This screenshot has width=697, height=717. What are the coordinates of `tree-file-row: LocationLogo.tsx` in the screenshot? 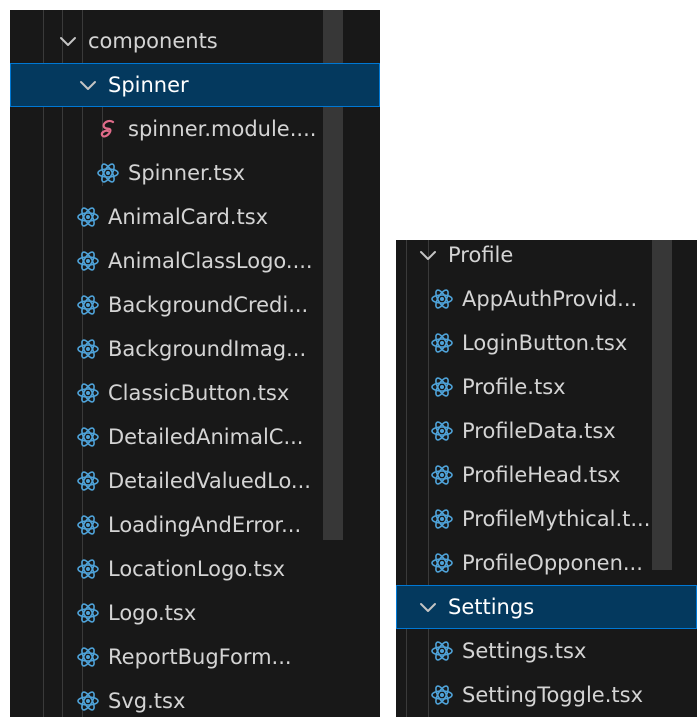 It's located at (195, 569).